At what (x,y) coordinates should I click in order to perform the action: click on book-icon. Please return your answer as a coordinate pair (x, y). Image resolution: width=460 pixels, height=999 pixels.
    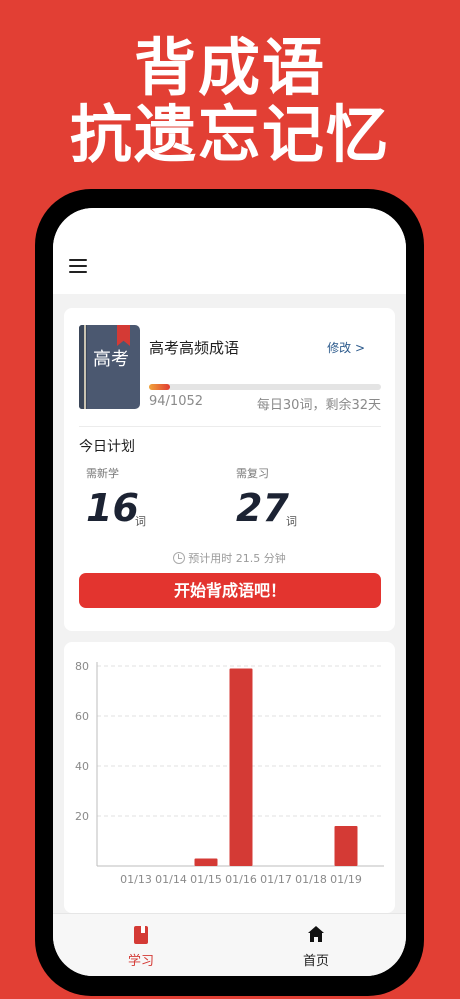
    Looking at the image, I should click on (141, 935).